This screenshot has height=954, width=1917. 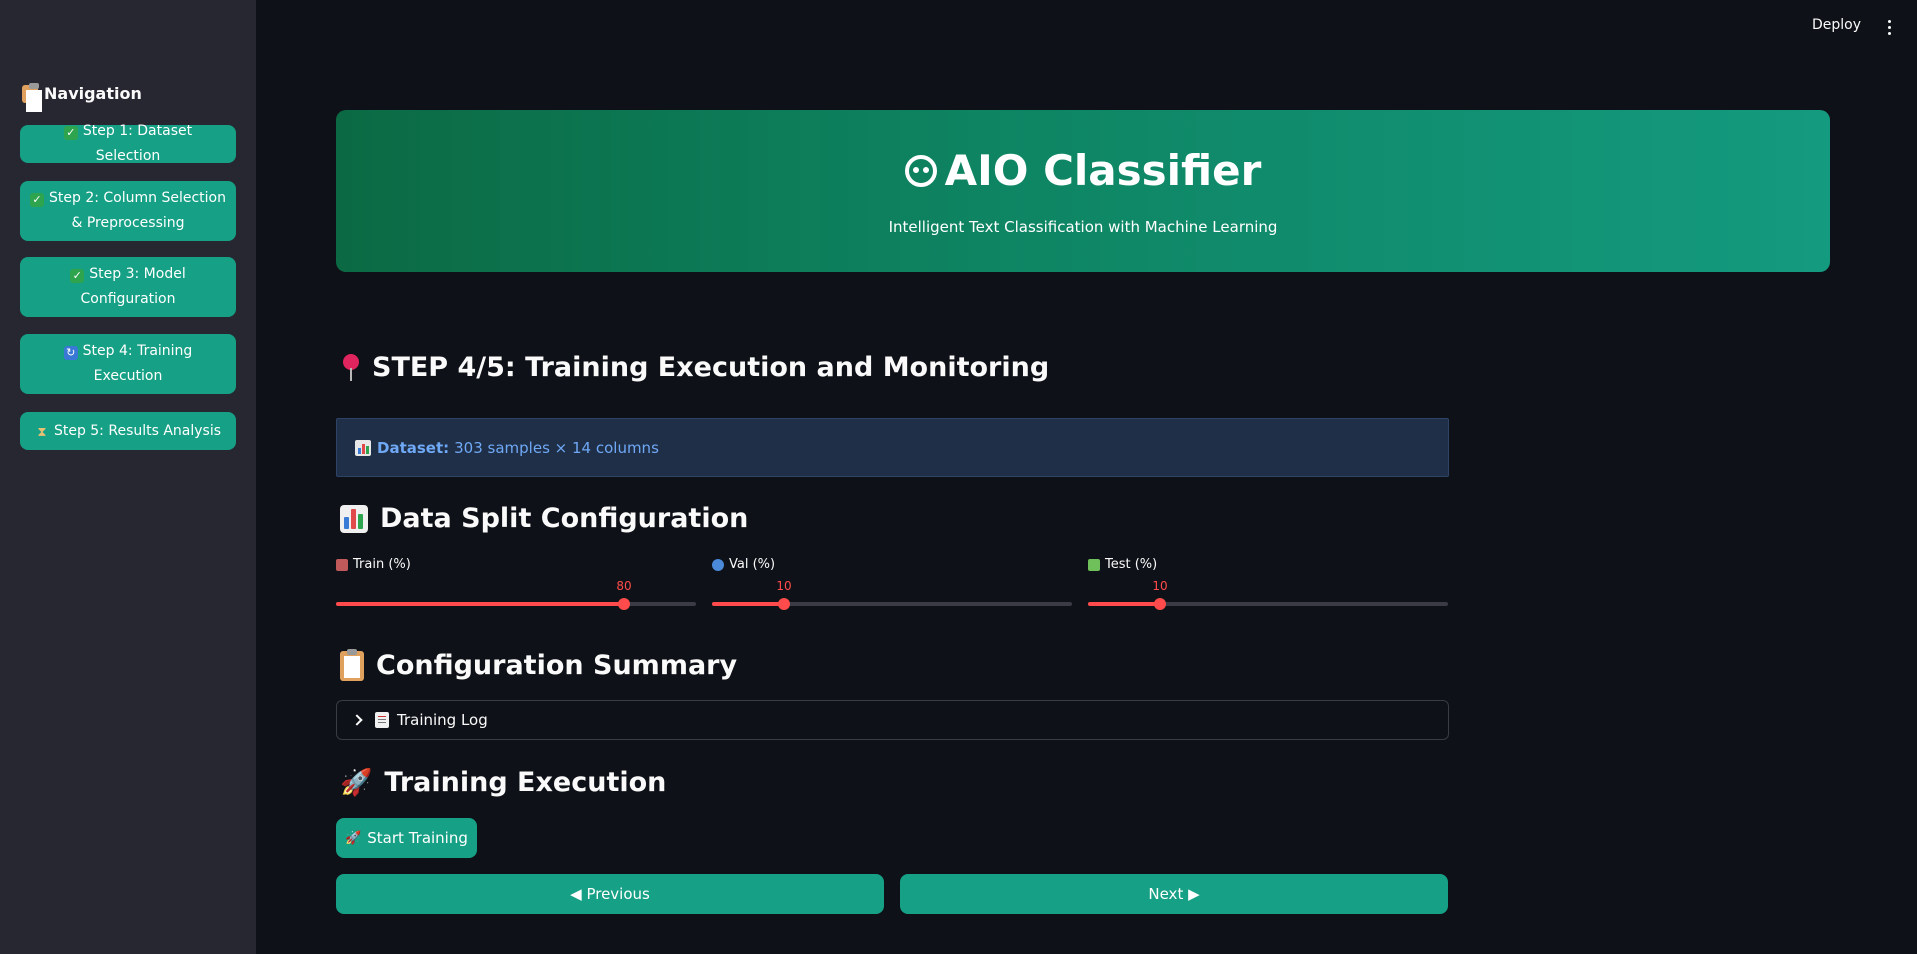 I want to click on chevron-right-icon, so click(x=357, y=720).